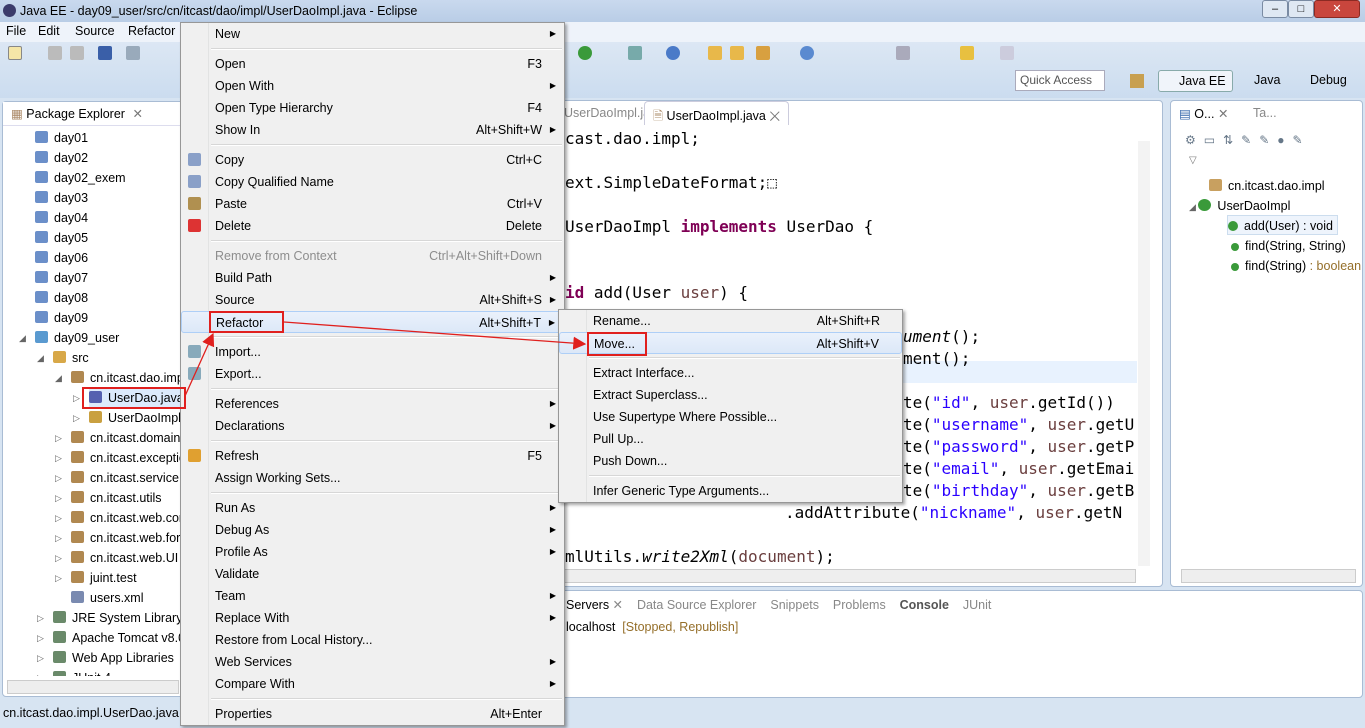 The width and height of the screenshot is (1365, 728). Describe the element at coordinates (435, 335) in the screenshot. I see `arrow-refactor-to-move` at that location.